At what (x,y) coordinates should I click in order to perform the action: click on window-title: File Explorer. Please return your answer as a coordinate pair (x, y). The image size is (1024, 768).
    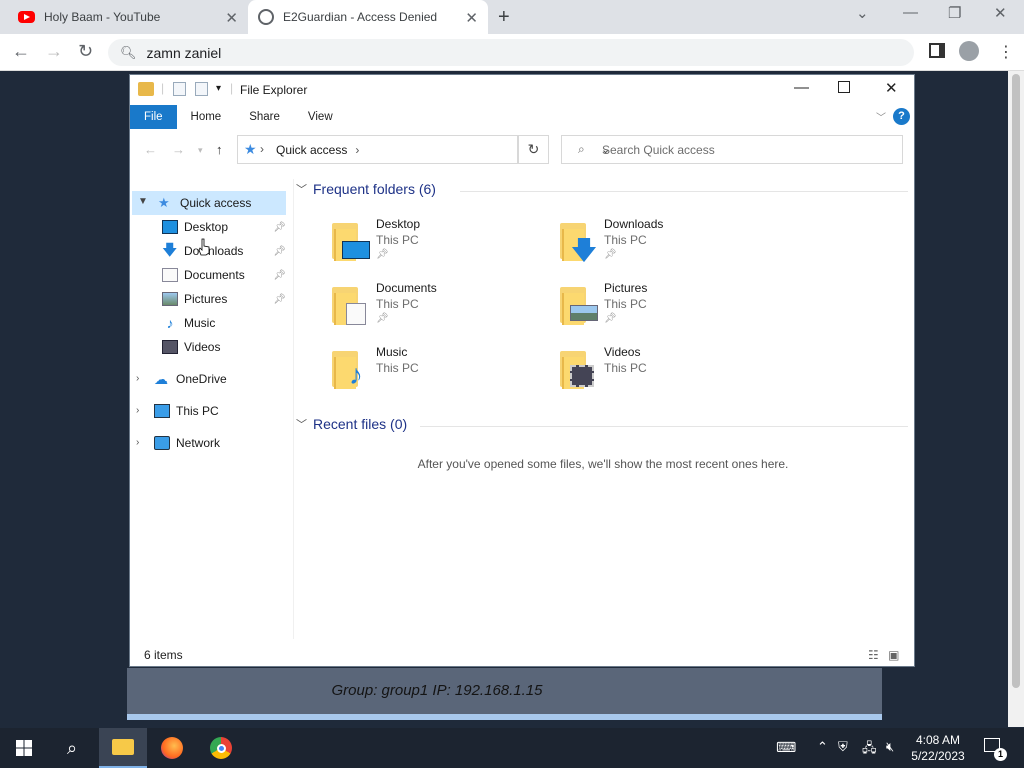
    Looking at the image, I should click on (274, 90).